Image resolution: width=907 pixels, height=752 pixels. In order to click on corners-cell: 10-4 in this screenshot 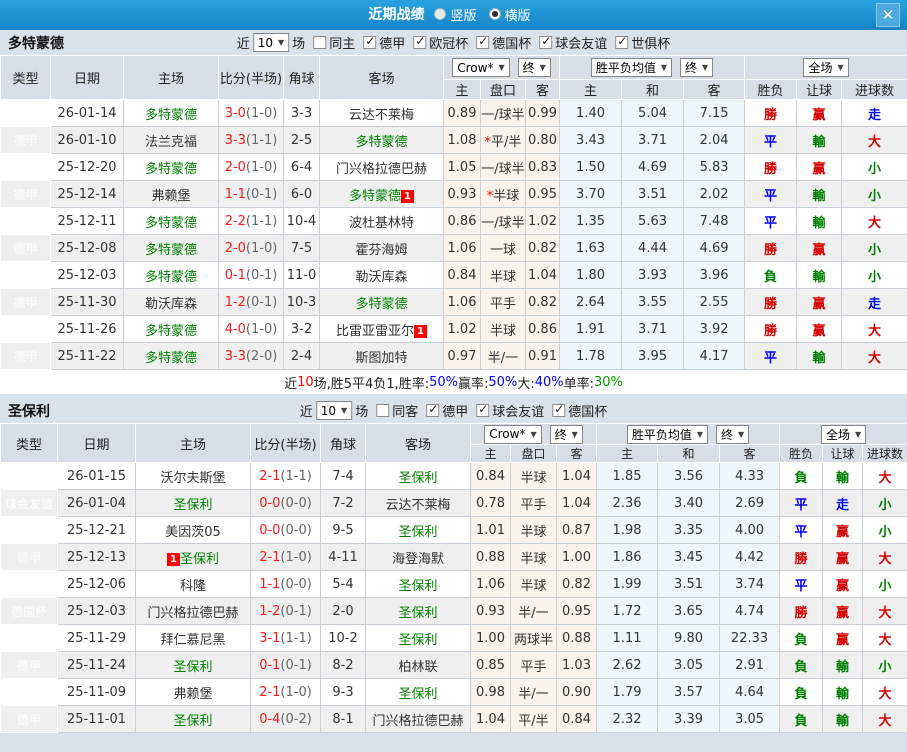, I will do `click(301, 221)`.